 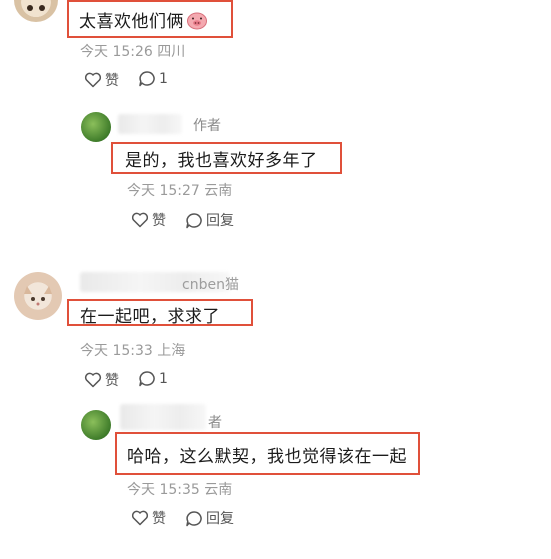 I want to click on comment-text-row: 太喜欢他们俩, so click(x=143, y=19).